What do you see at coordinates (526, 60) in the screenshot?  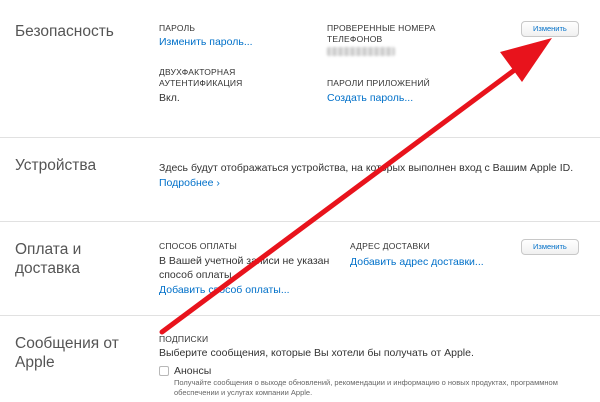 I see `red-arrow-head` at bounding box center [526, 60].